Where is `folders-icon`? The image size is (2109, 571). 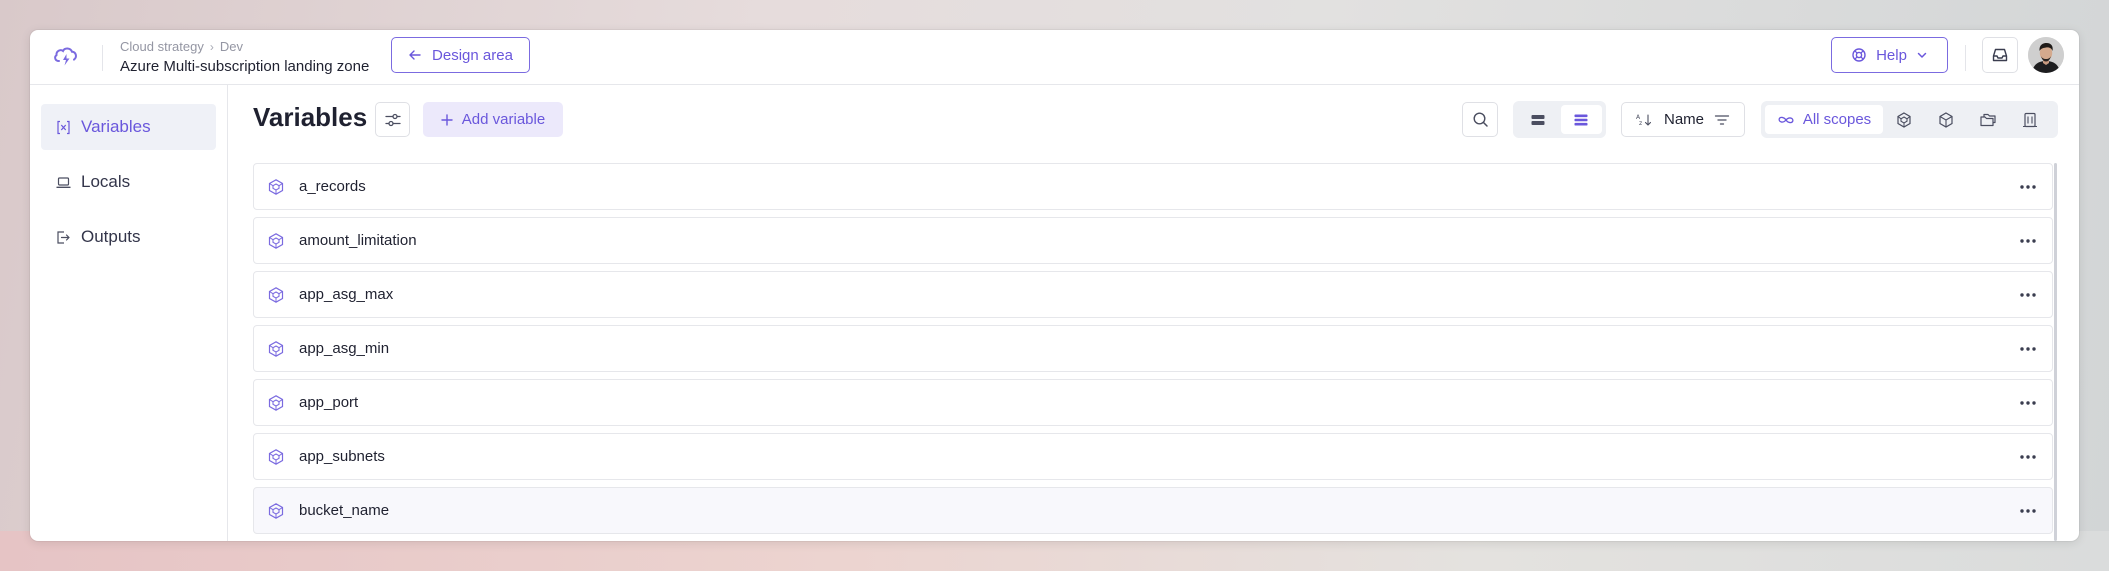 folders-icon is located at coordinates (1988, 119).